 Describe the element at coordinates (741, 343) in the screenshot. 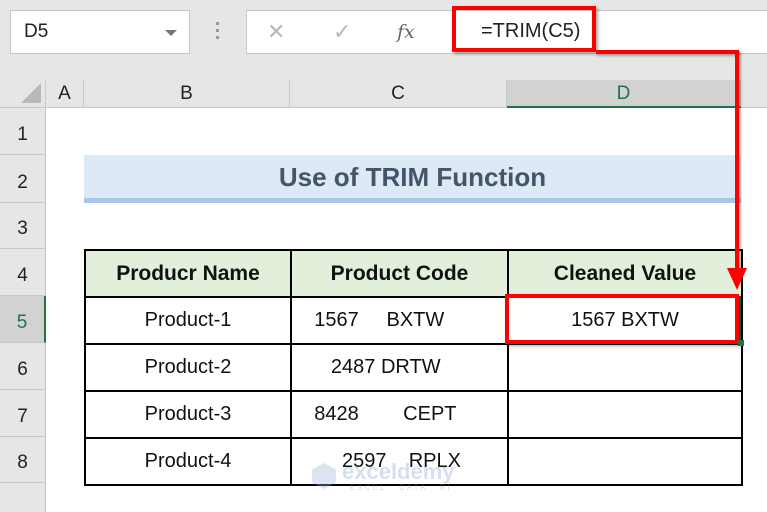

I see `fill-handle` at that location.